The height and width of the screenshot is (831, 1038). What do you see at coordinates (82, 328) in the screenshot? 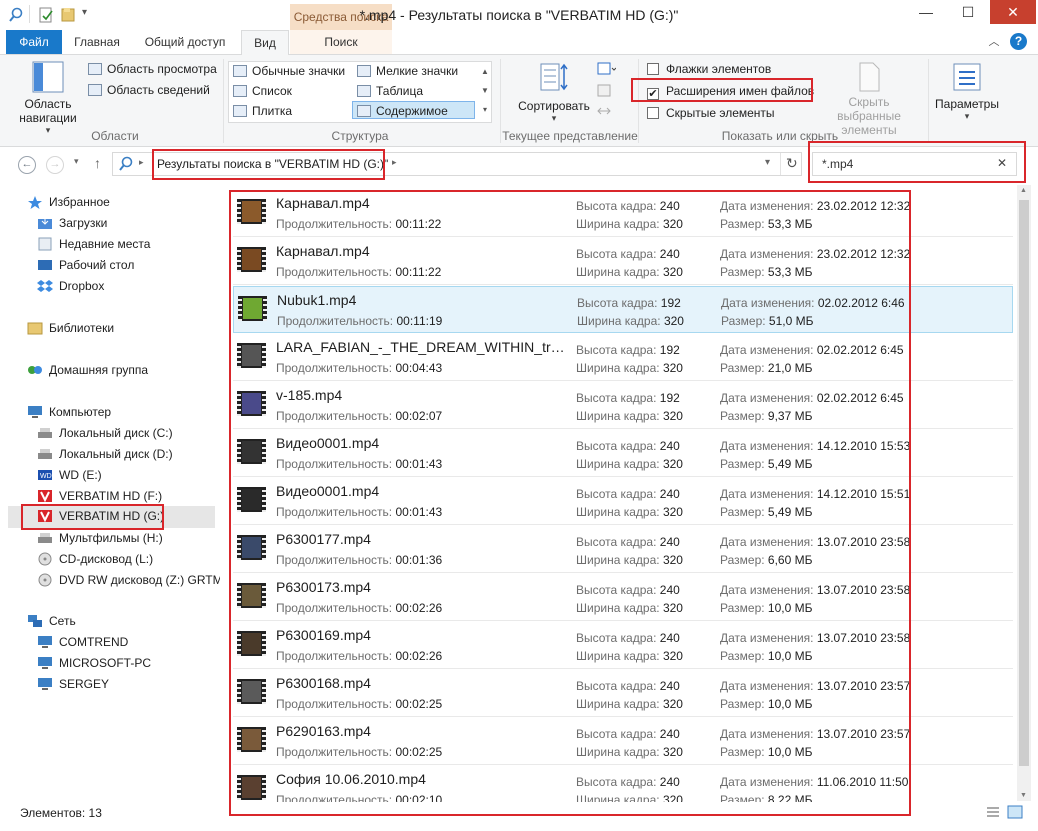
I see `nav-label: Библиотеки` at bounding box center [82, 328].